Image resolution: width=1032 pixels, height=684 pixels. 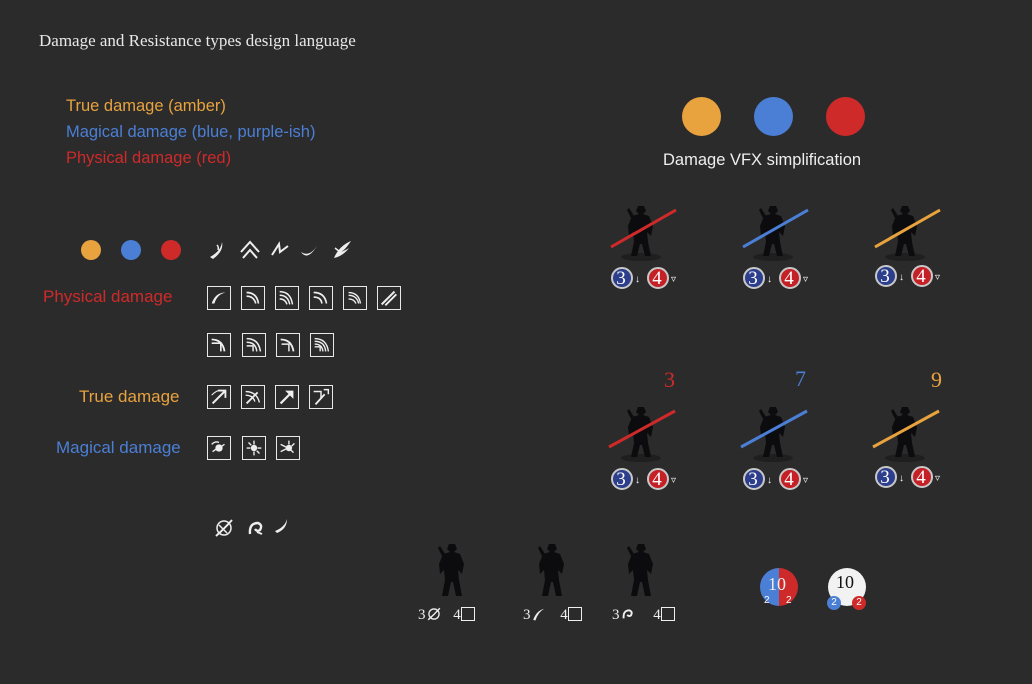 I want to click on stat-row-1: 3 4, so click(x=446, y=615).